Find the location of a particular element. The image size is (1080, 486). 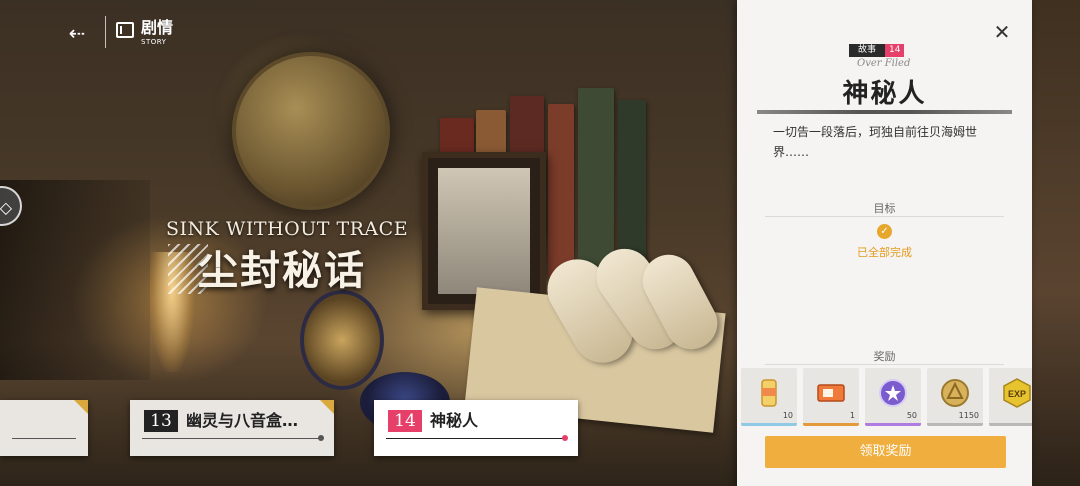

reward-item: 10 is located at coordinates (769, 397).